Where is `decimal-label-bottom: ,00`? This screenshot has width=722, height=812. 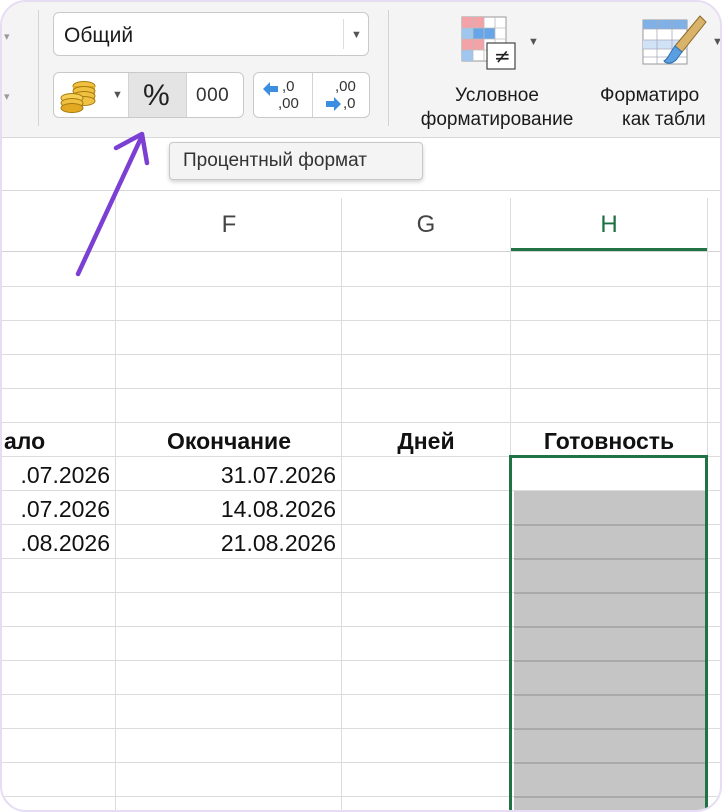 decimal-label-bottom: ,00 is located at coordinates (288, 103).